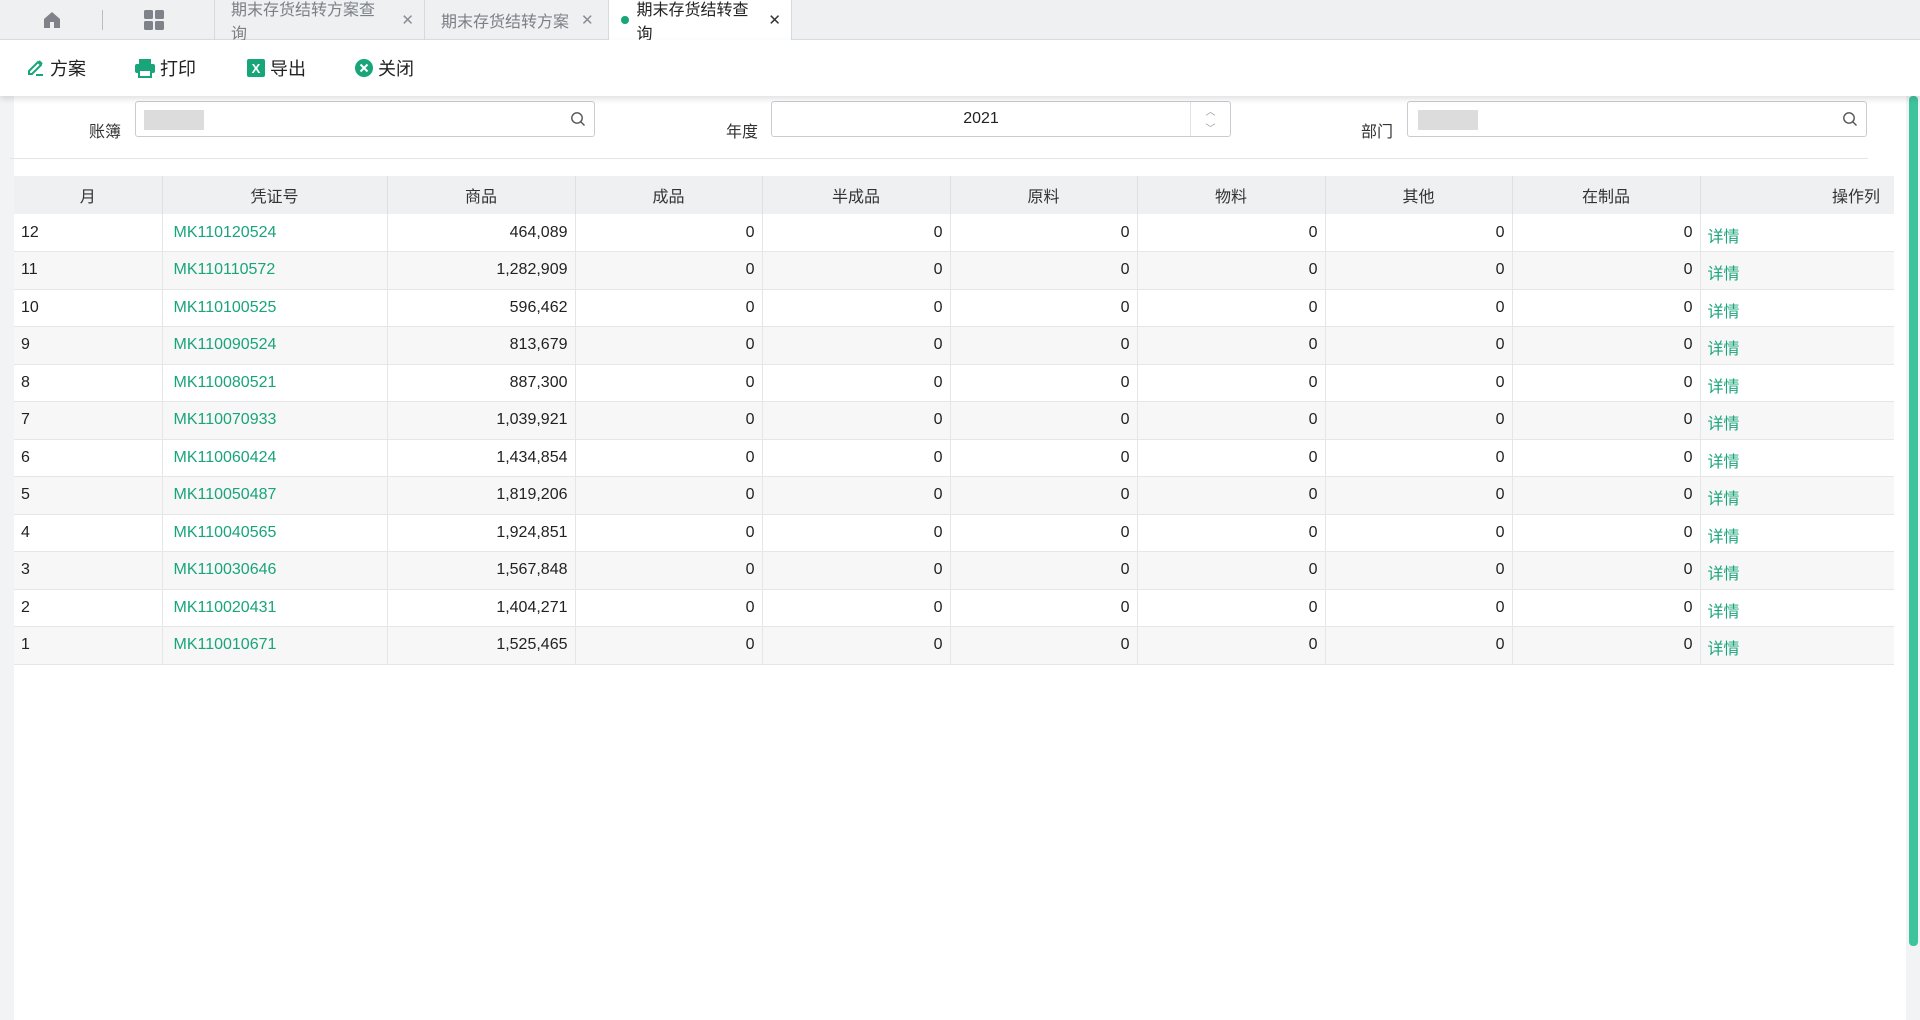  Describe the element at coordinates (154, 20) in the screenshot. I see `apps-grid-icon` at that location.